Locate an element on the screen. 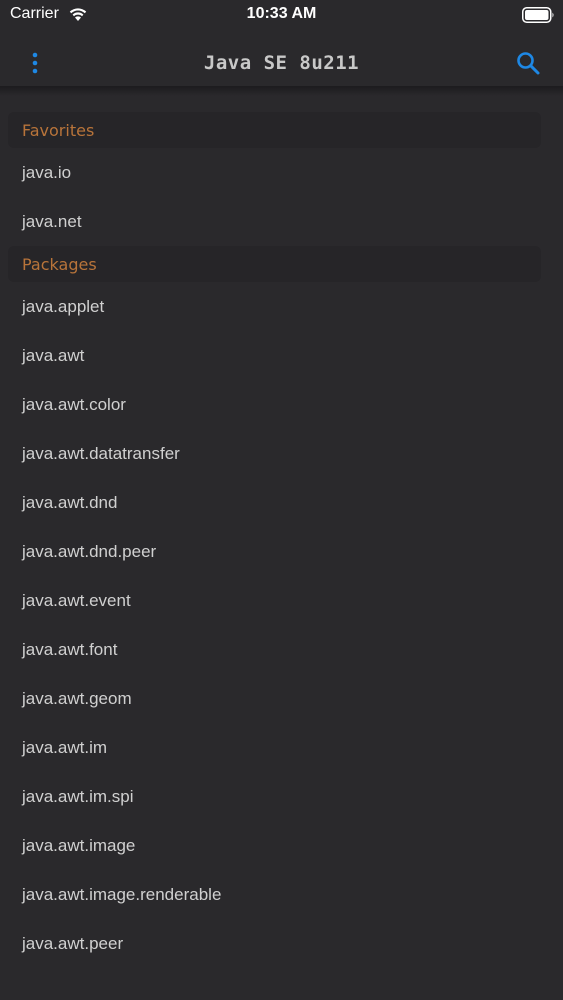 The height and width of the screenshot is (1000, 563). list-item-favorite: java.io is located at coordinates (281, 172).